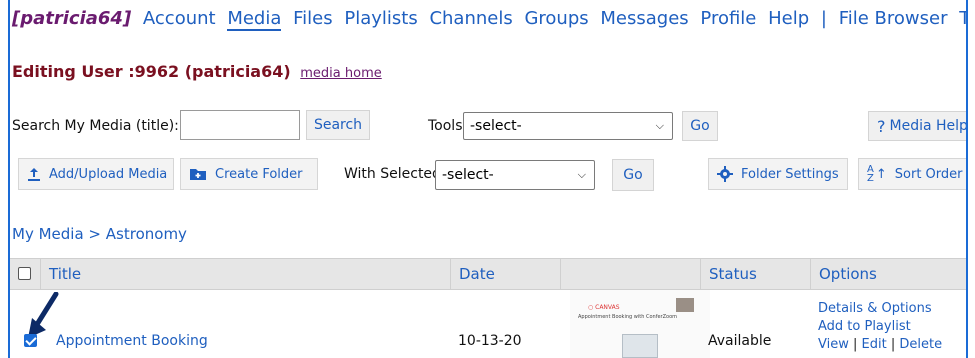  What do you see at coordinates (445, 126) in the screenshot?
I see `tools-label: Tools` at bounding box center [445, 126].